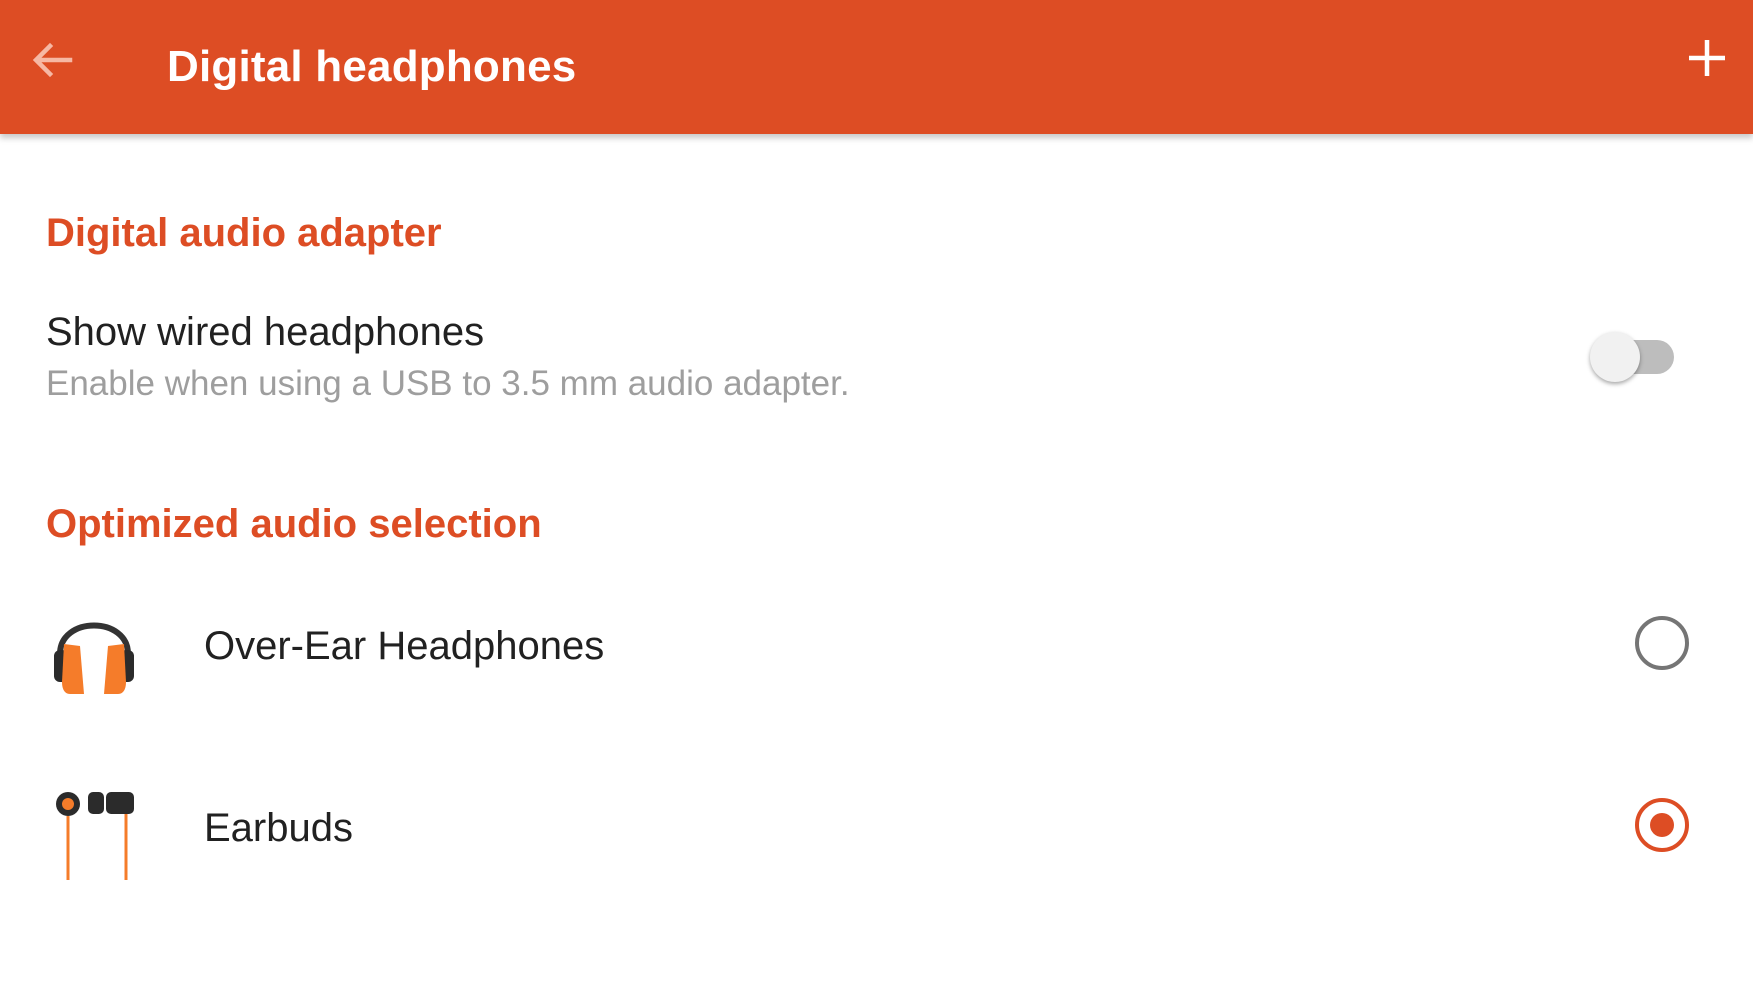  Describe the element at coordinates (1662, 643) in the screenshot. I see `radio-over-ear-headphones` at that location.